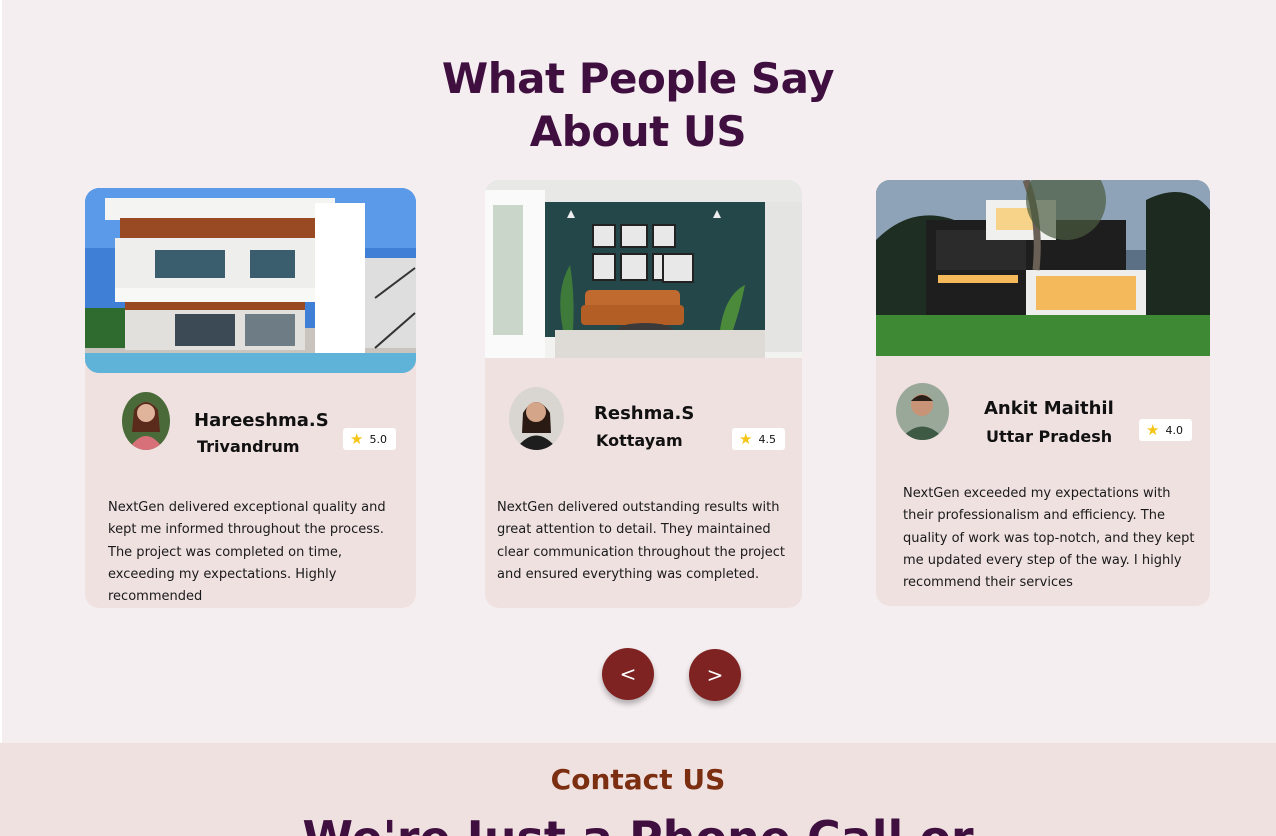 This screenshot has height=836, width=1276. Describe the element at coordinates (261, 420) in the screenshot. I see `reviewer-name: Hareeshma.S` at that location.